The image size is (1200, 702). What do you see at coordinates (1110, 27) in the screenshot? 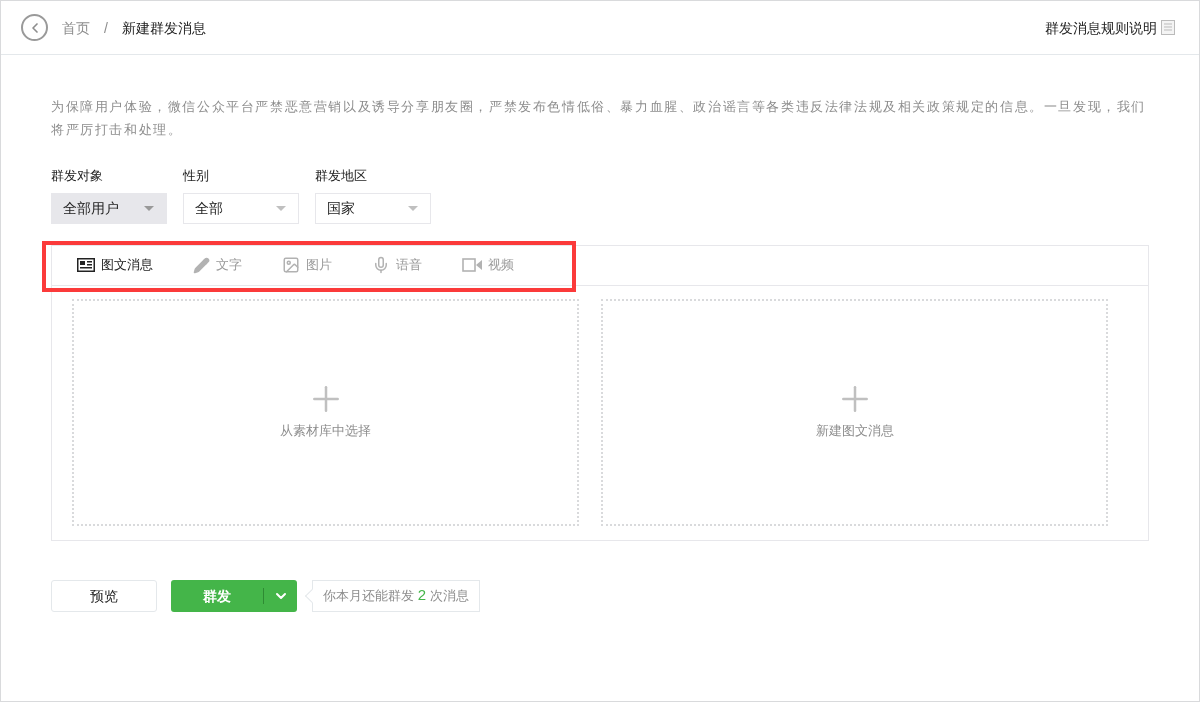
I see `rules-link: 群发消息规则说明` at bounding box center [1110, 27].